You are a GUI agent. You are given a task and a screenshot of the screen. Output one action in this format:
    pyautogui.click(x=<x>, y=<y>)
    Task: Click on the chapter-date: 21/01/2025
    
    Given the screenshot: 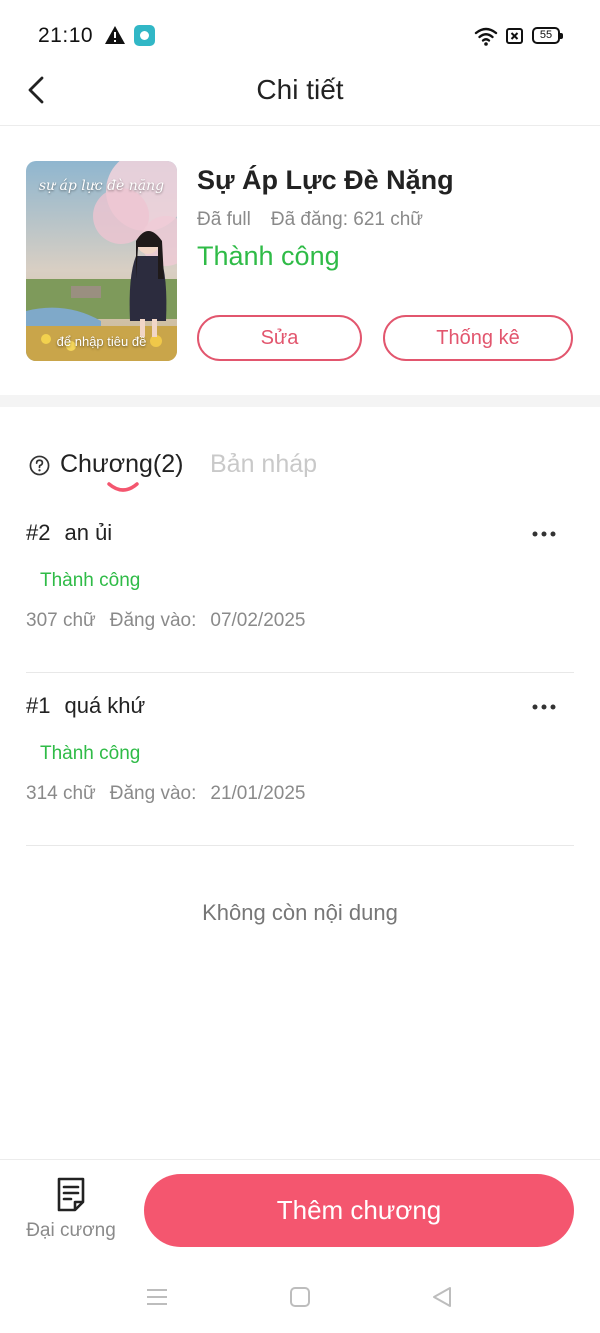 What is the action you would take?
    pyautogui.click(x=258, y=793)
    